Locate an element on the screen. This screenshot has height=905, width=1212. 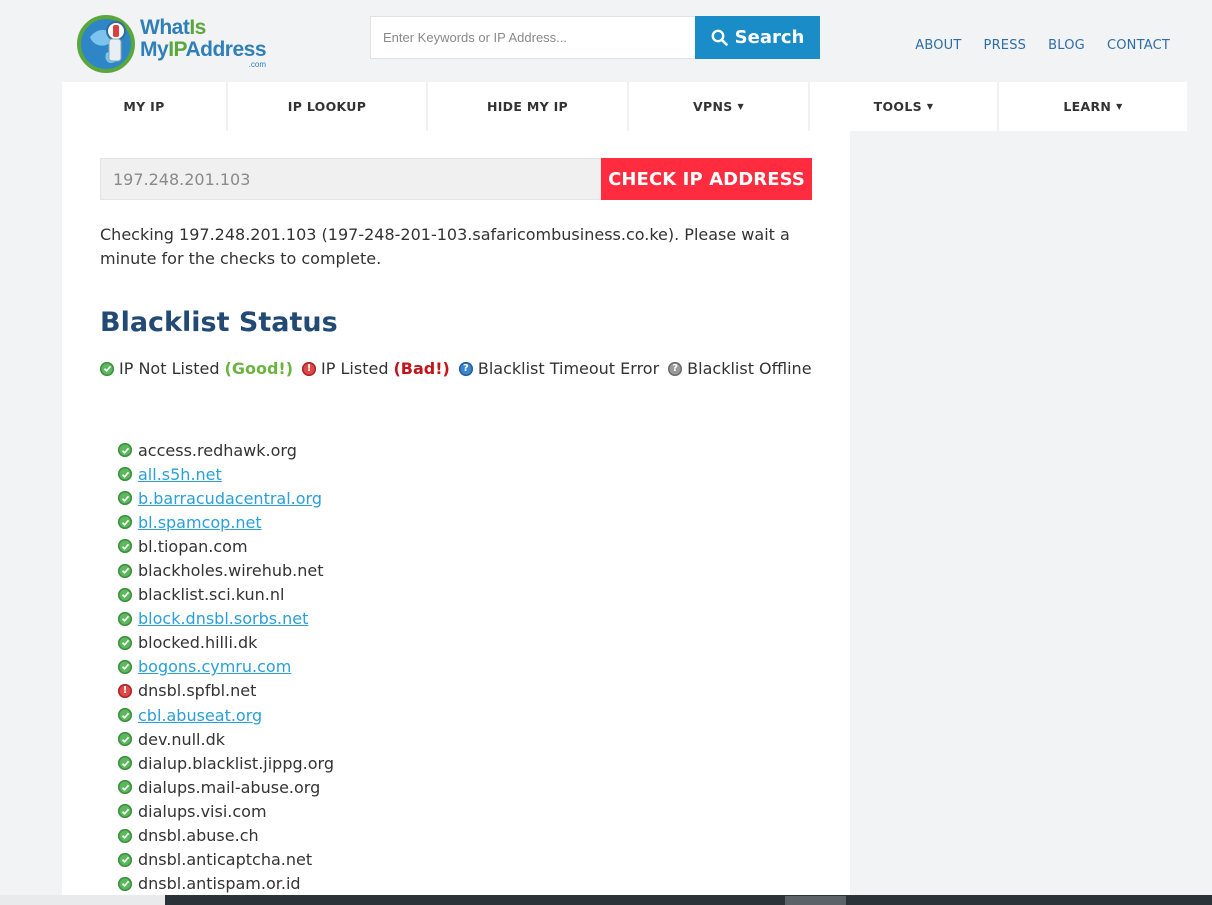
legend-offline: ? Blacklist Offline is located at coordinates (740, 368).